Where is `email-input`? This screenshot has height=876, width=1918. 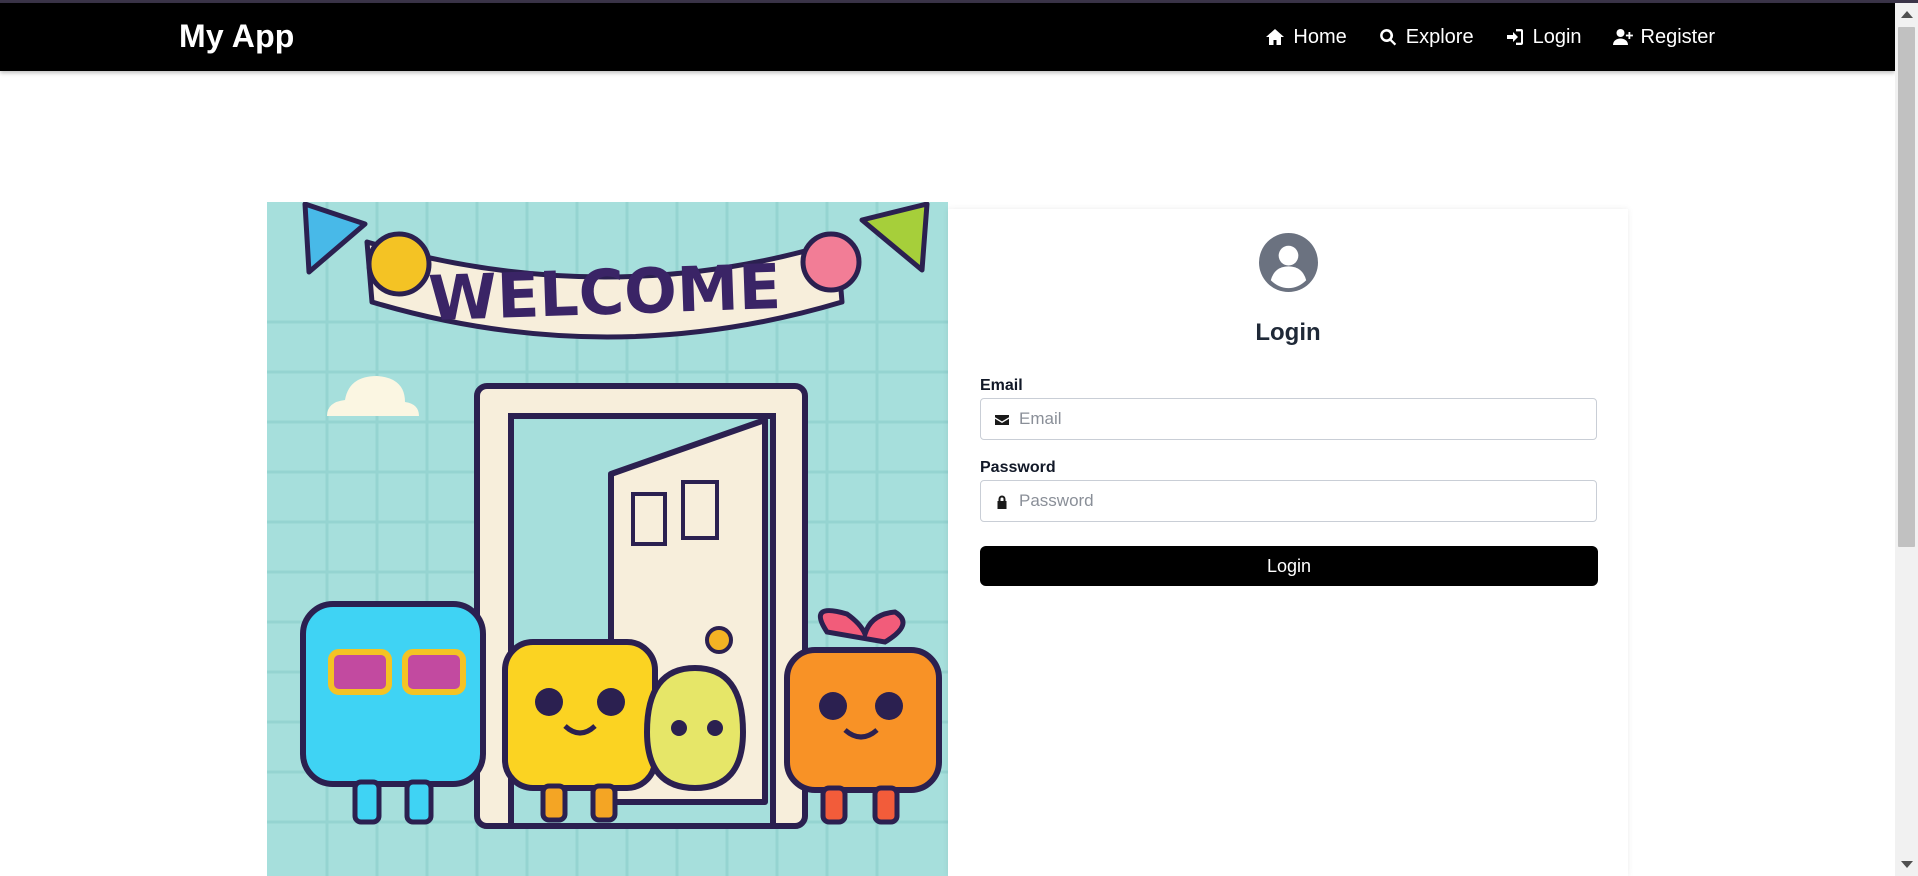 email-input is located at coordinates (1304, 419).